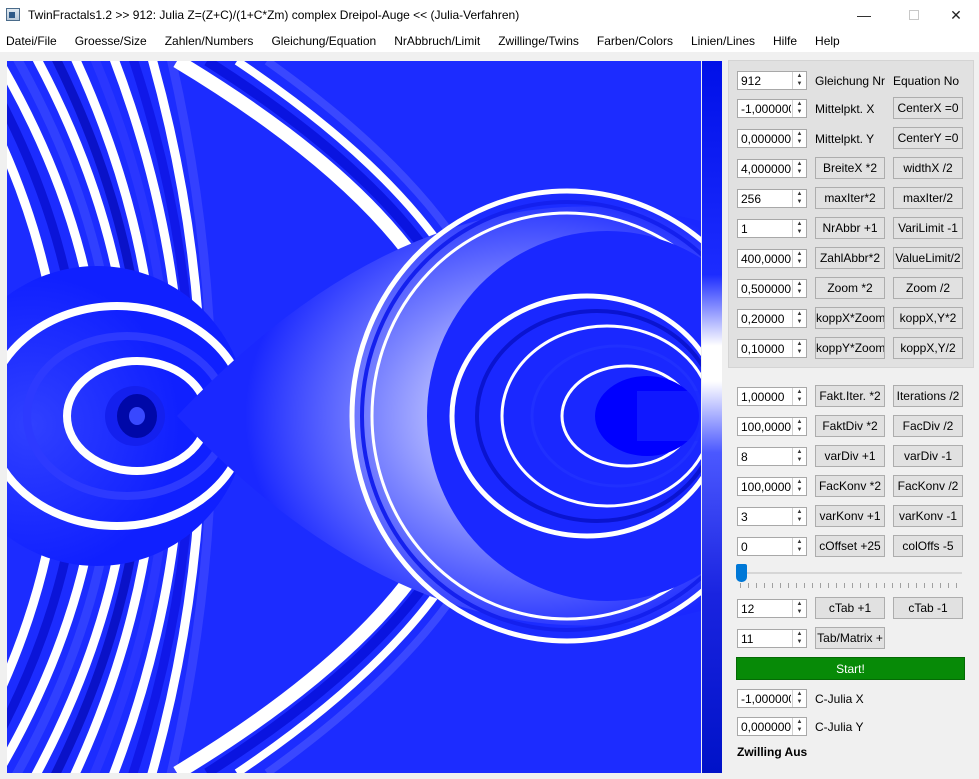 This screenshot has width=979, height=779. What do you see at coordinates (850, 456) in the screenshot?
I see `var-div-plus-button: varDiv +1` at bounding box center [850, 456].